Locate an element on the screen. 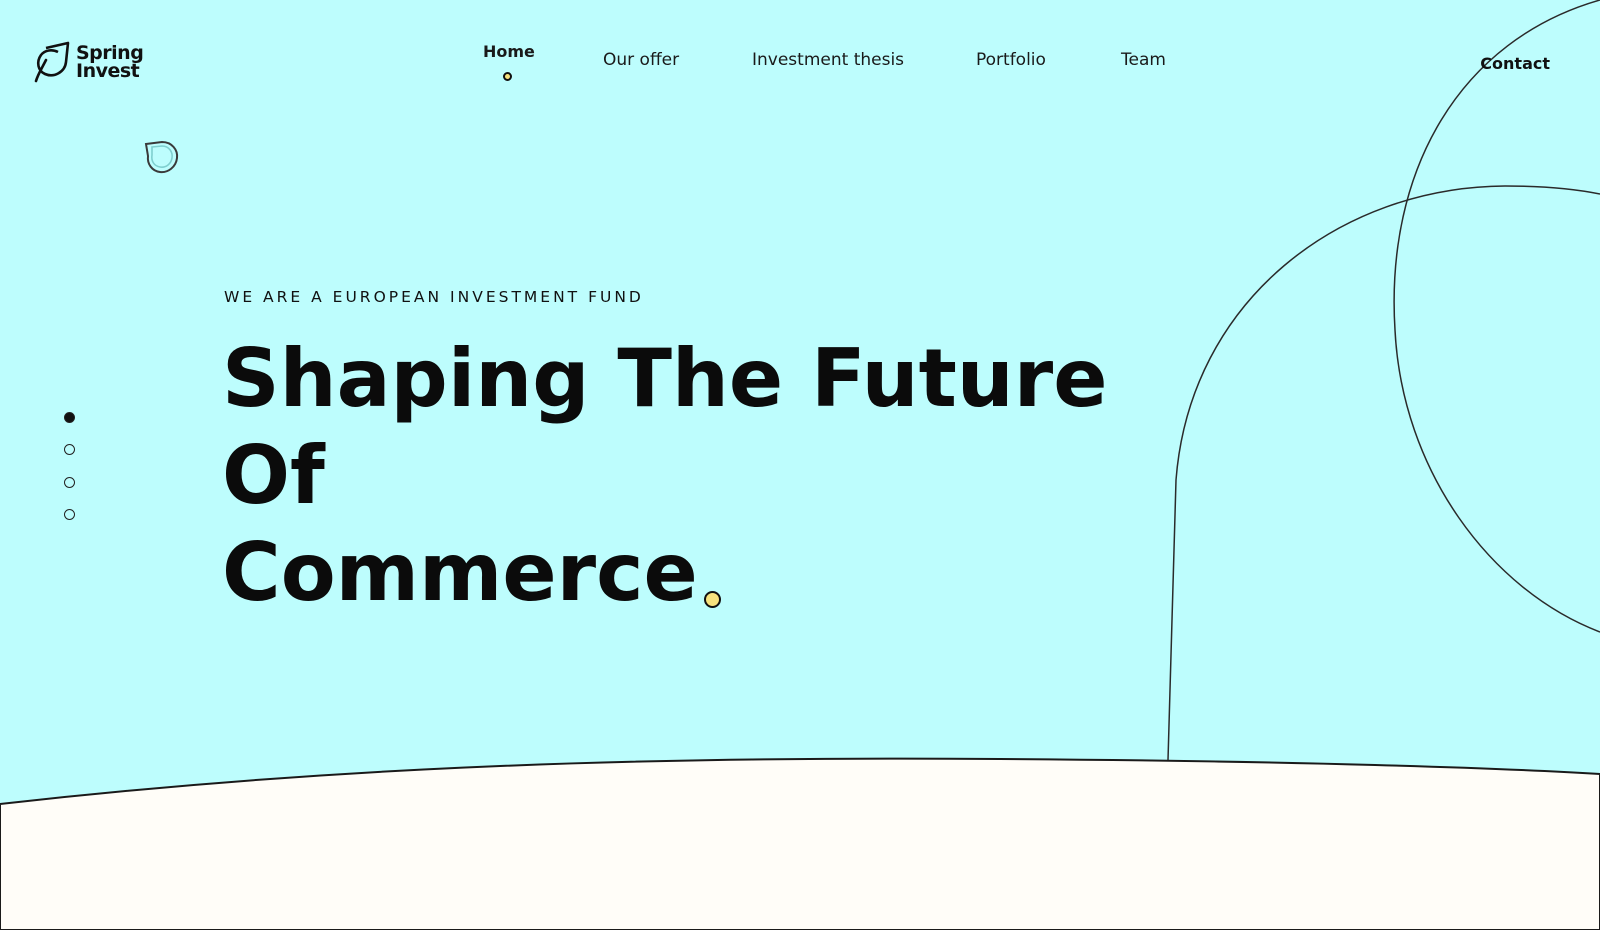 Image resolution: width=1600 pixels, height=930 pixels. nav-item-our-offer: Our offer is located at coordinates (641, 60).